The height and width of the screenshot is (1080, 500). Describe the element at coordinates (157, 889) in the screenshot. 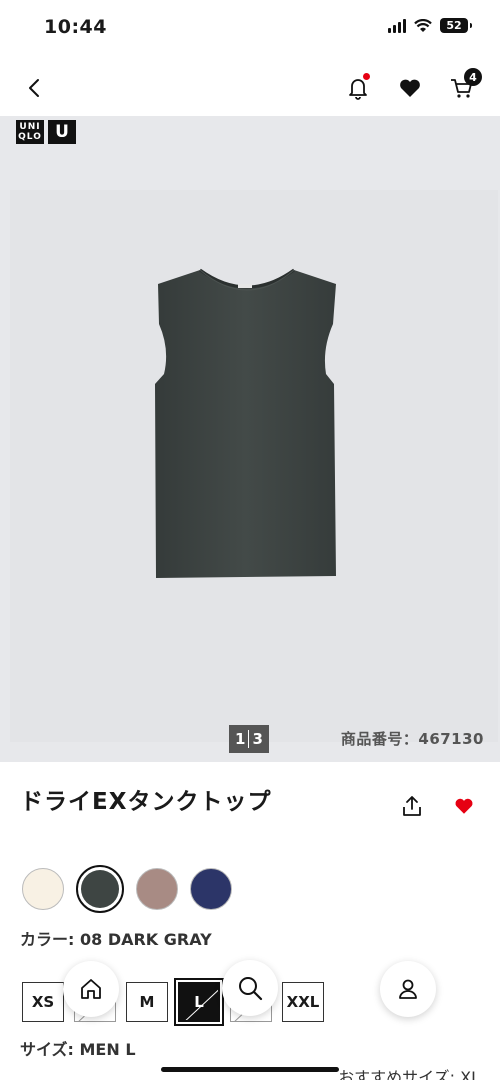

I see `color-swatch-brown` at that location.